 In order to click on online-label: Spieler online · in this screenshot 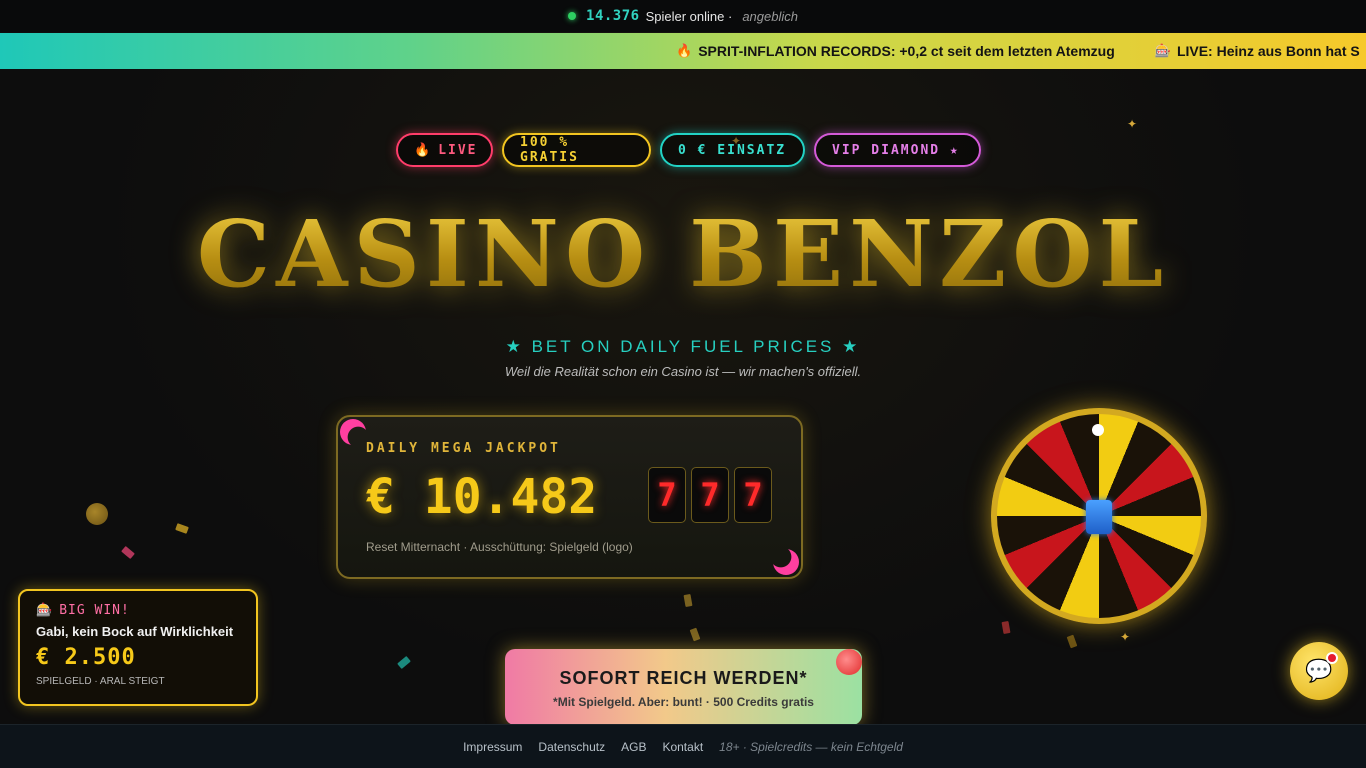, I will do `click(689, 16)`.